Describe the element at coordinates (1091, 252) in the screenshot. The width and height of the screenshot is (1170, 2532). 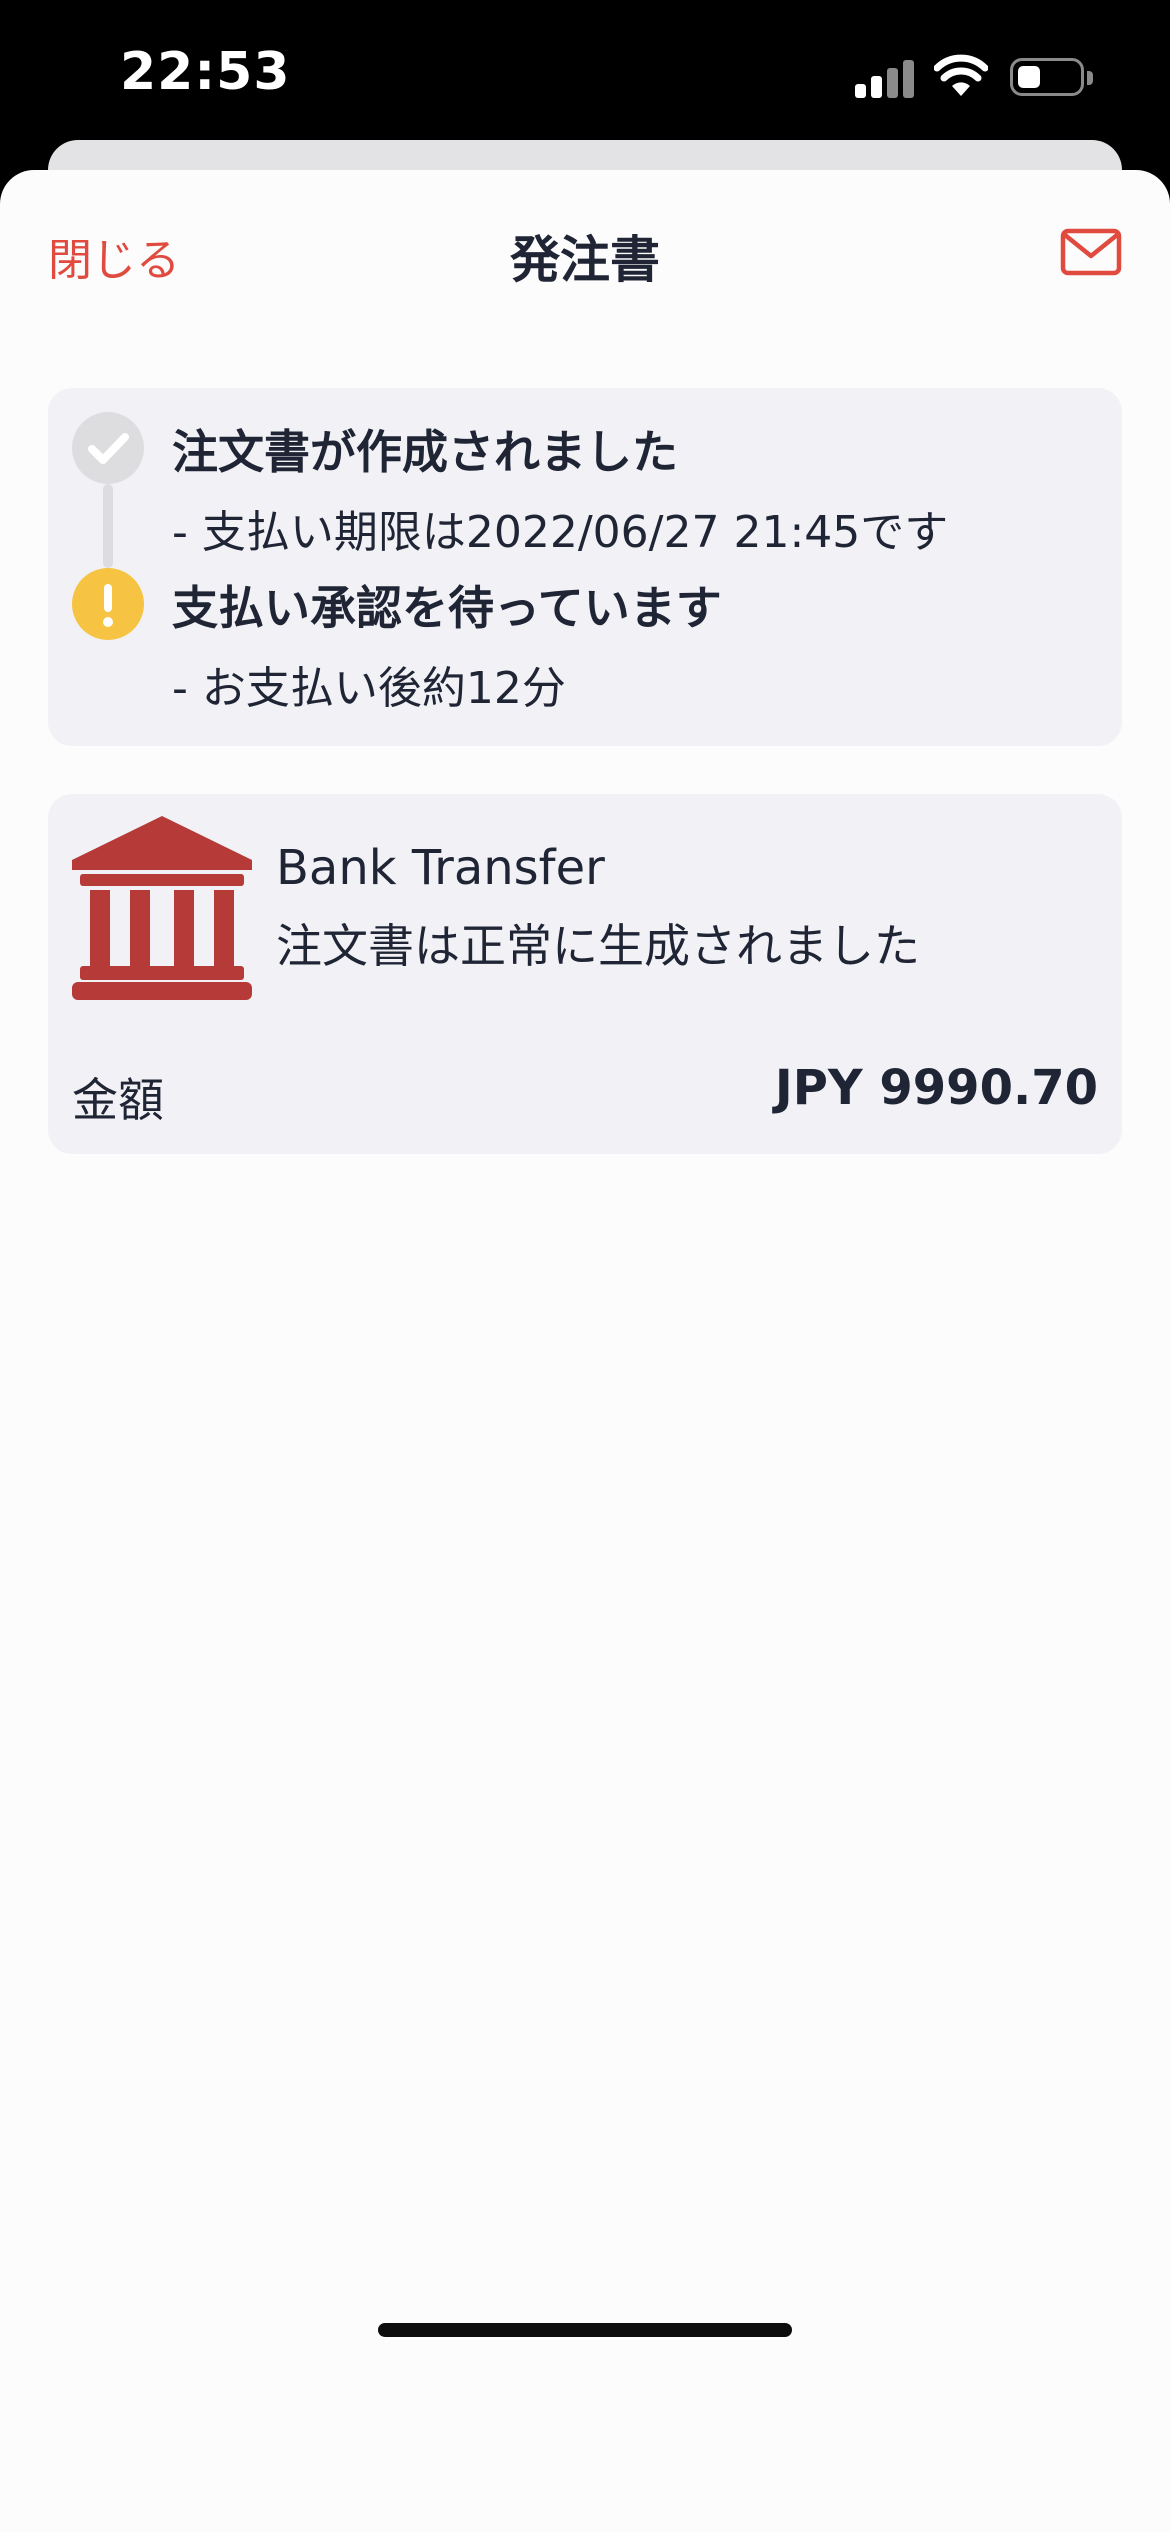
I see `mail-icon` at that location.